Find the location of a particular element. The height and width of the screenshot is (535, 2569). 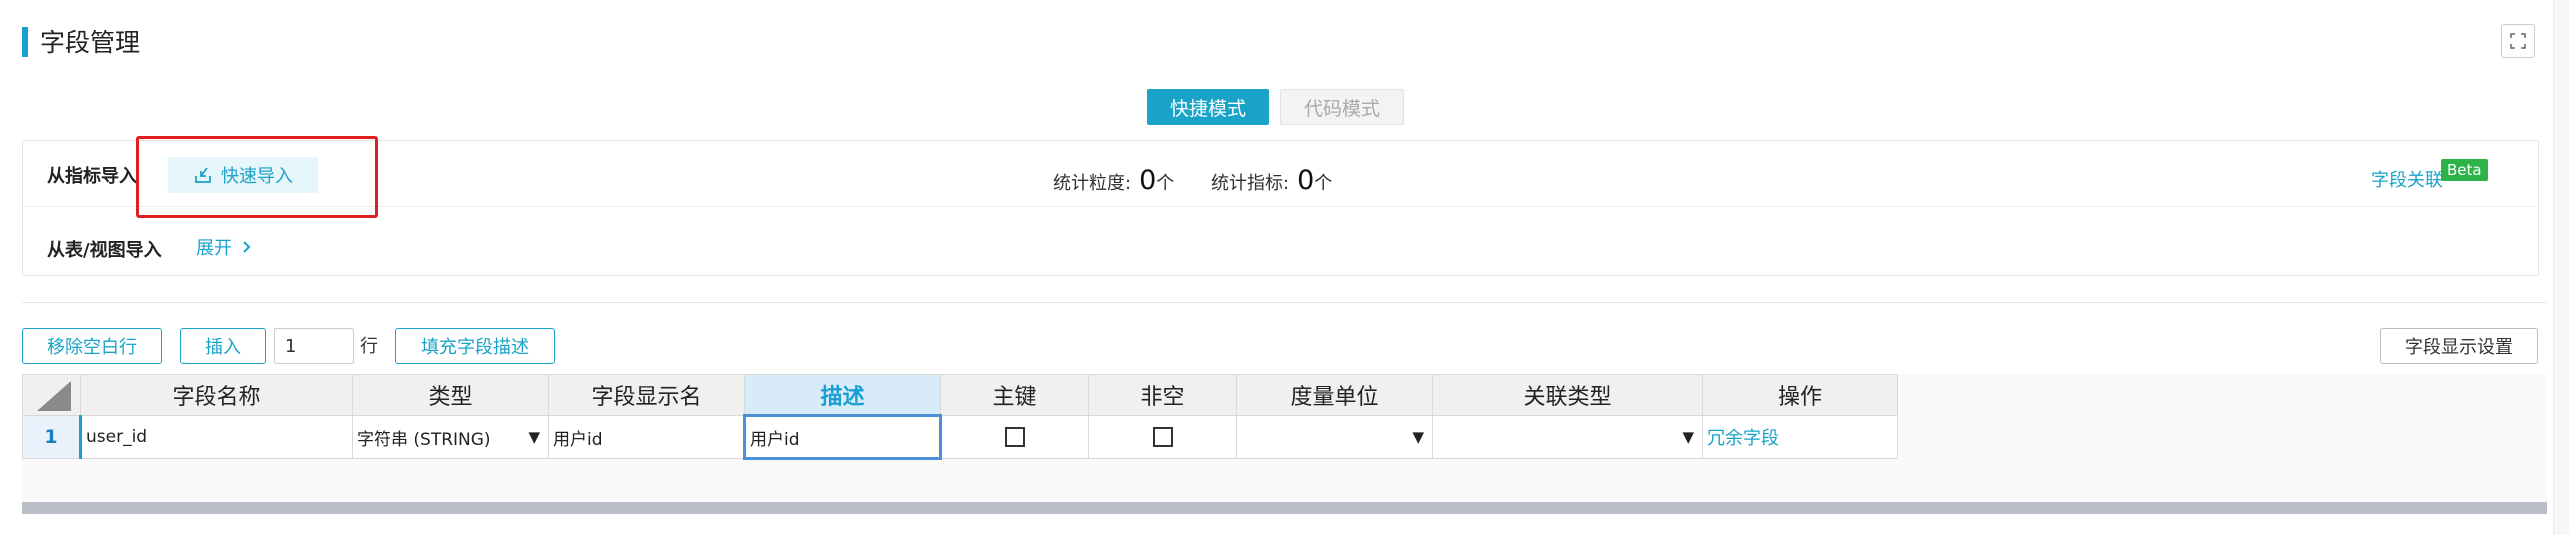

stat-granularity-label: 统计粒度: is located at coordinates (1092, 183).